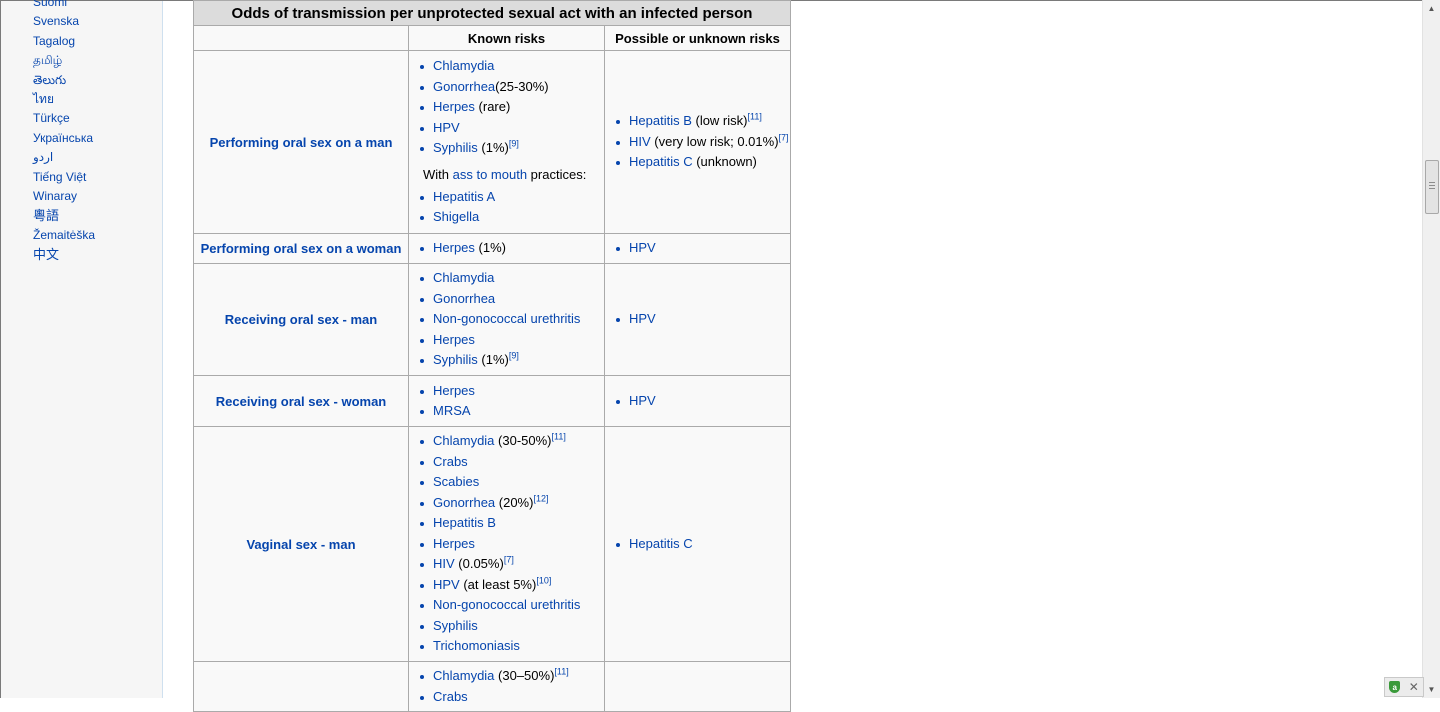  What do you see at coordinates (301, 38) in the screenshot?
I see `empty-header-cell` at bounding box center [301, 38].